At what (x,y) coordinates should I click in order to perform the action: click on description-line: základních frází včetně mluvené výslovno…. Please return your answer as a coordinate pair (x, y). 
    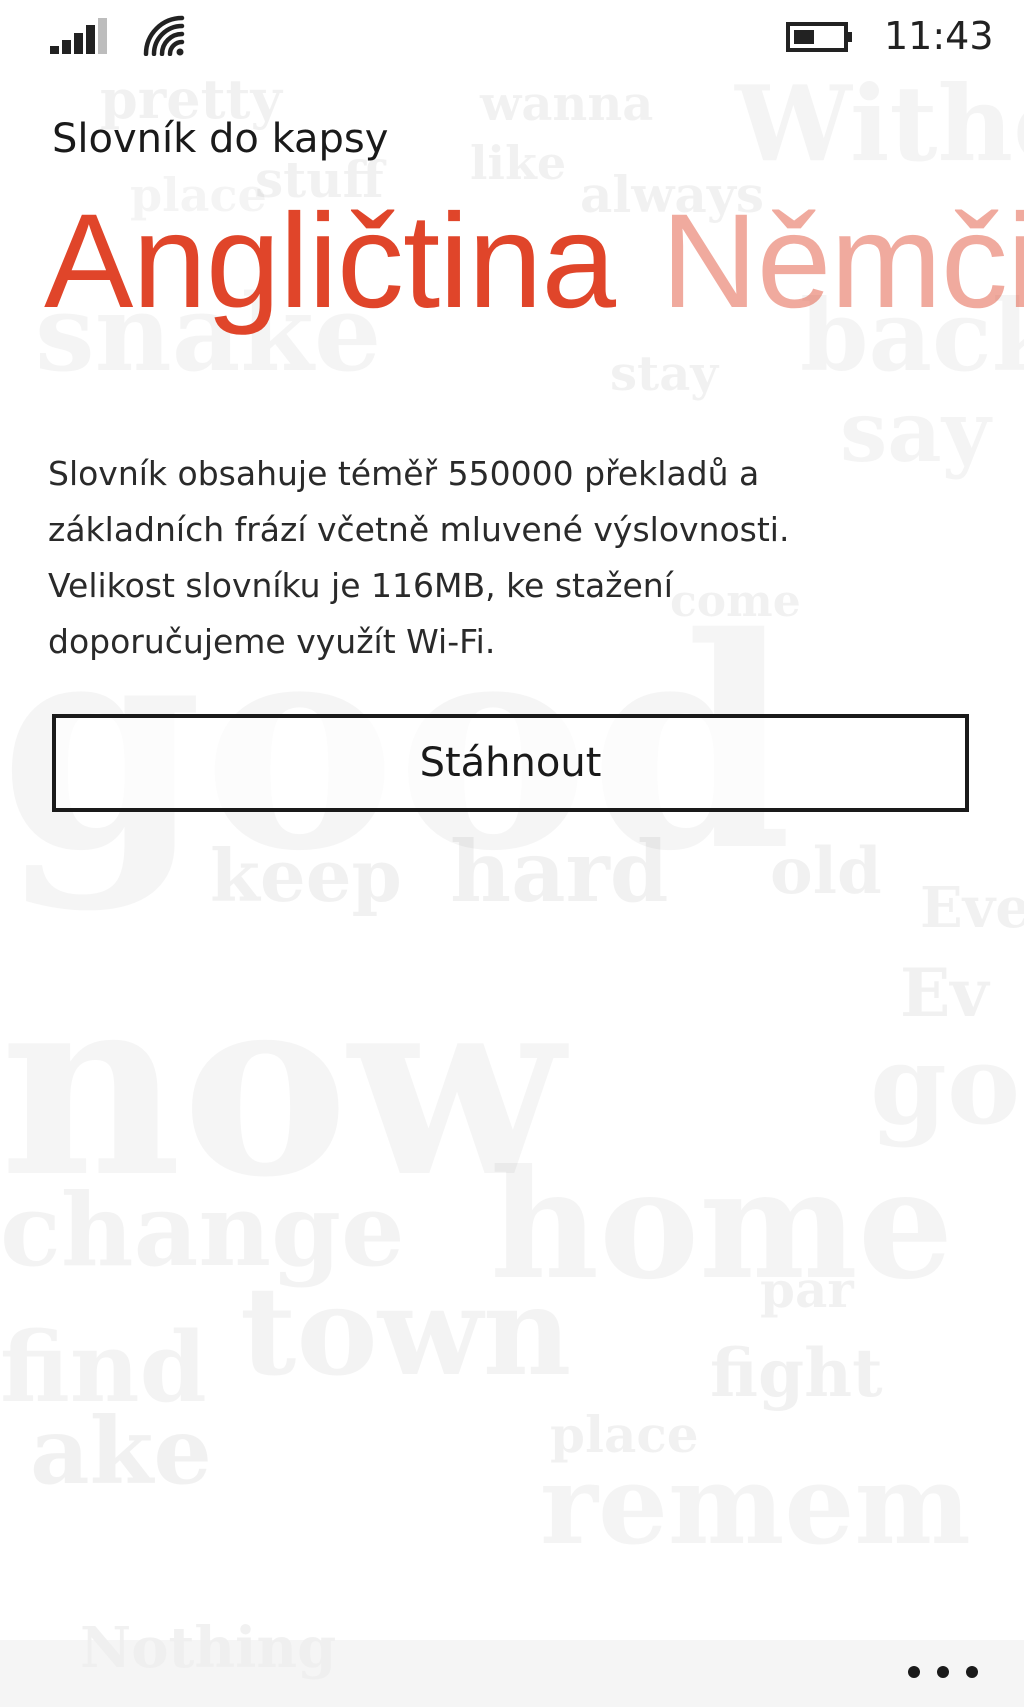
    Looking at the image, I should click on (419, 529).